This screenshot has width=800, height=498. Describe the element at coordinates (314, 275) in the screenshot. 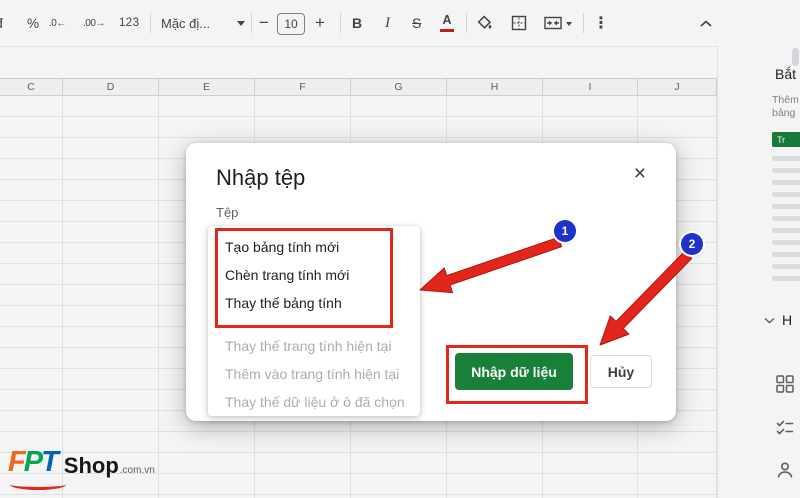

I see `option-insert-new-sheets: Chèn trang tính mới` at that location.